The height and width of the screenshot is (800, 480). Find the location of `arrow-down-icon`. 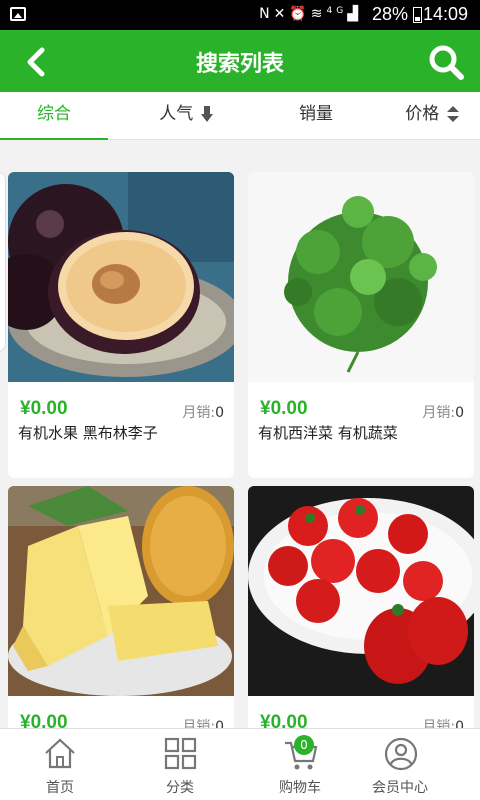

arrow-down-icon is located at coordinates (206, 114).